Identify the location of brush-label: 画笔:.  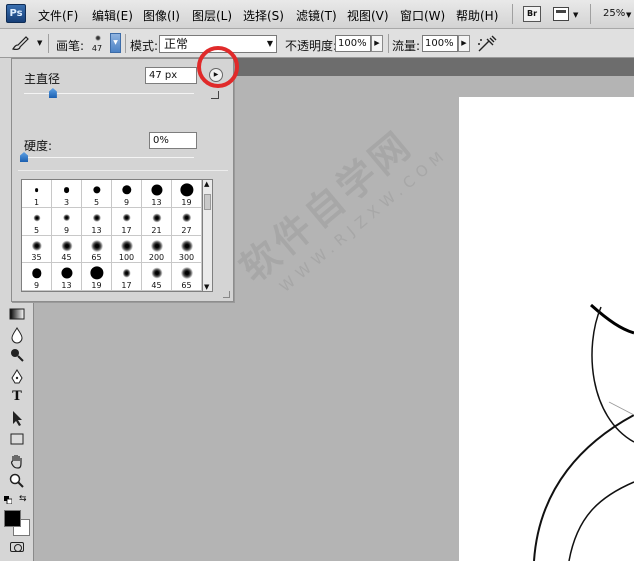
(70, 46).